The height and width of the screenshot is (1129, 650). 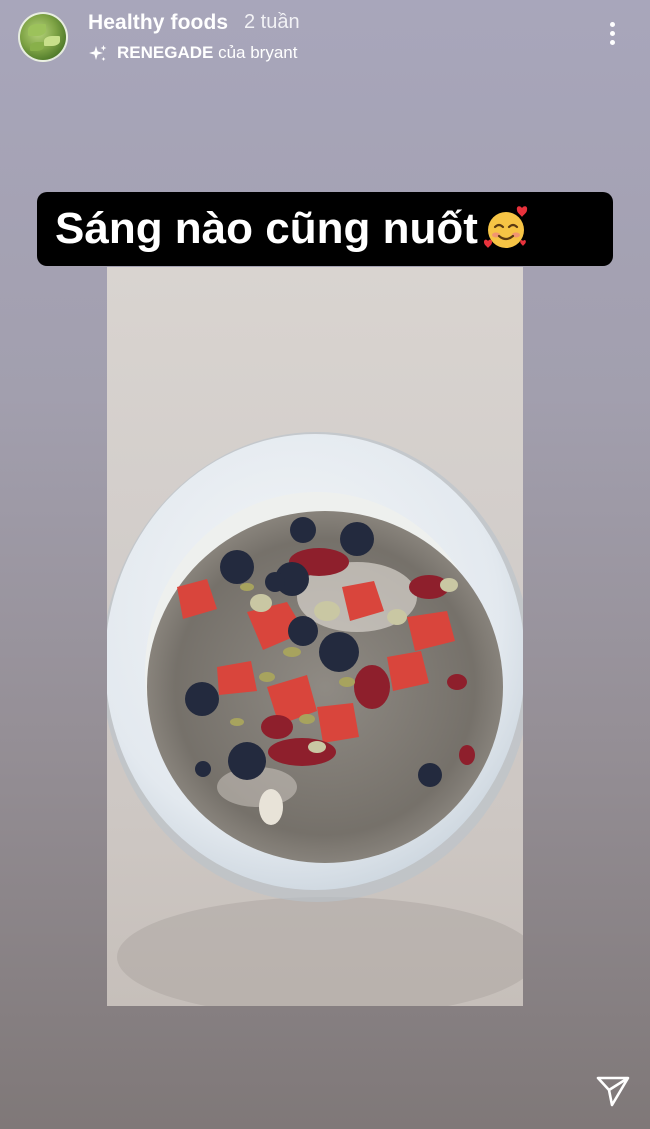 What do you see at coordinates (505, 227) in the screenshot?
I see `smiling-face-with-hearts-emoji` at bounding box center [505, 227].